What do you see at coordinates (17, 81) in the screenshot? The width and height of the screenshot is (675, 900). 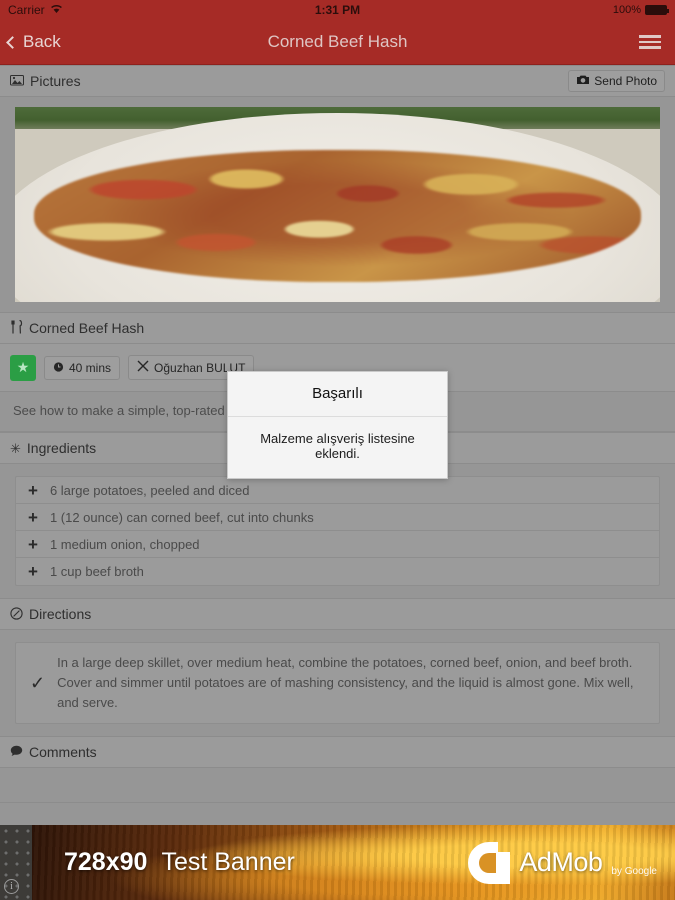 I see `image-icon` at bounding box center [17, 81].